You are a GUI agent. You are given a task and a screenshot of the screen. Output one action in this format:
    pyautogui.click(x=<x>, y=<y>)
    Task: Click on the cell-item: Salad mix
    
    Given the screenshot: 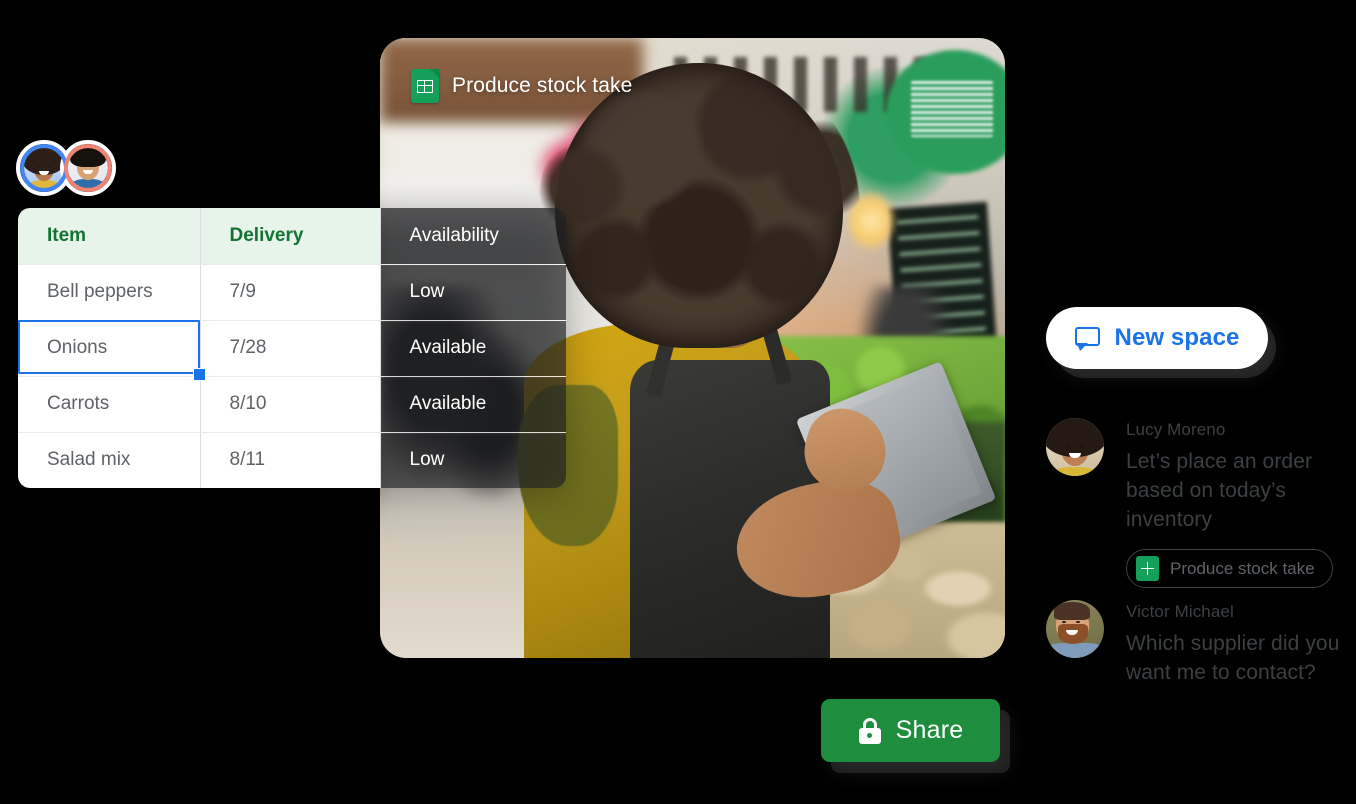 What is the action you would take?
    pyautogui.click(x=109, y=460)
    